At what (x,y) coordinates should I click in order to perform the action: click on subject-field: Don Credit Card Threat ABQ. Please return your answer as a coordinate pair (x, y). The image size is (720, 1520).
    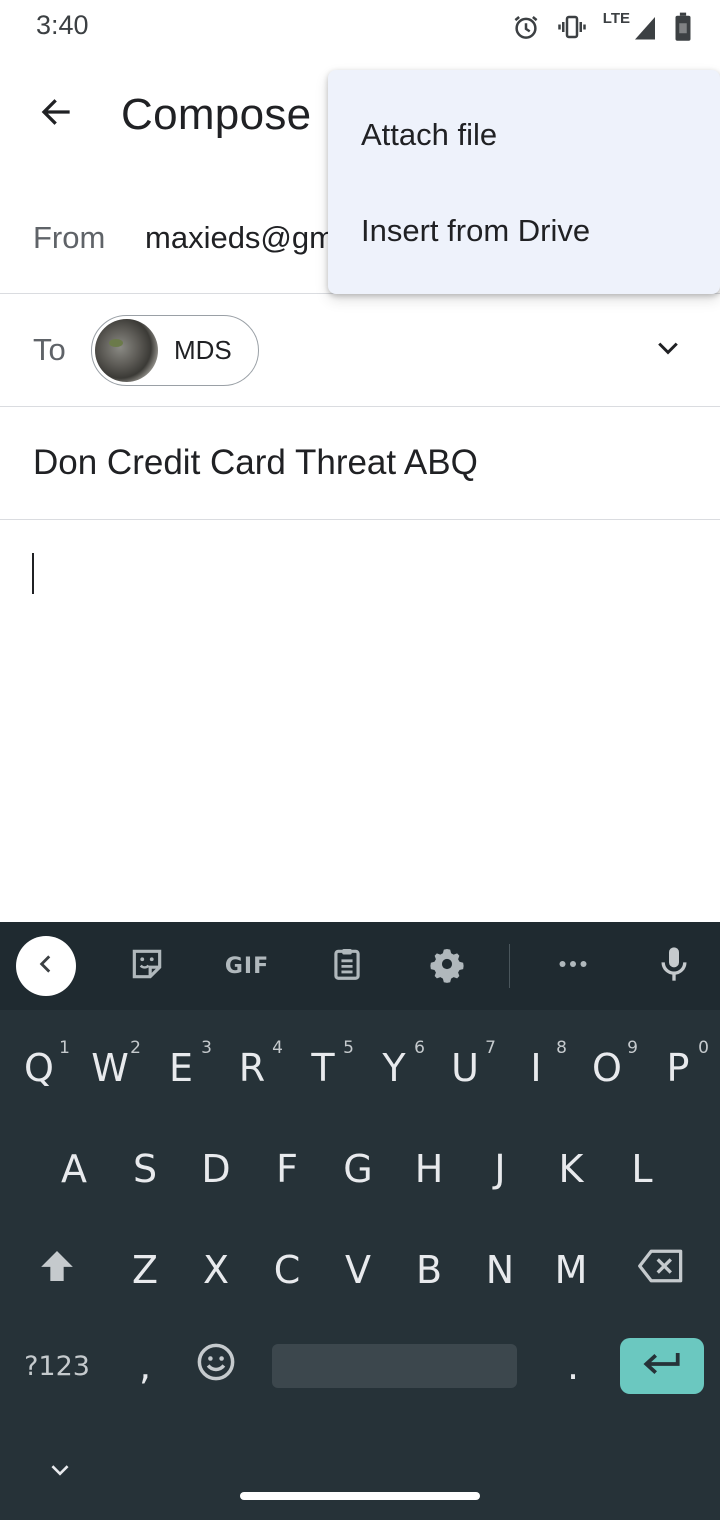
    Looking at the image, I should click on (255, 463).